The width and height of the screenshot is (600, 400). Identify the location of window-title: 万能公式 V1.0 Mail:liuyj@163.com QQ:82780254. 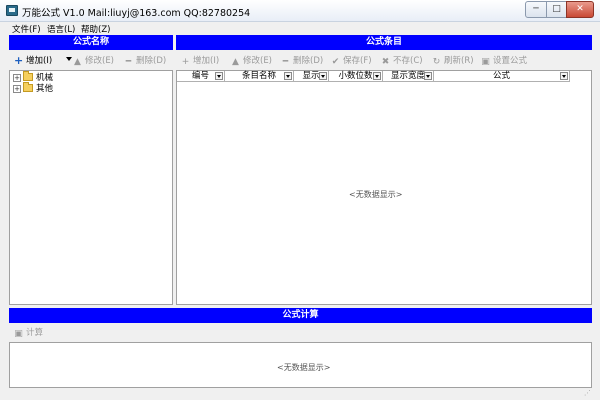
(136, 13).